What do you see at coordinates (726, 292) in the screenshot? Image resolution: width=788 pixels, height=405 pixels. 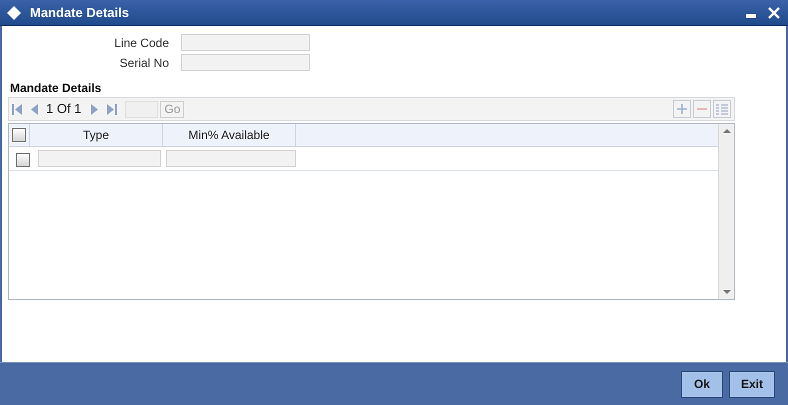 I see `scroll-down-icon` at bounding box center [726, 292].